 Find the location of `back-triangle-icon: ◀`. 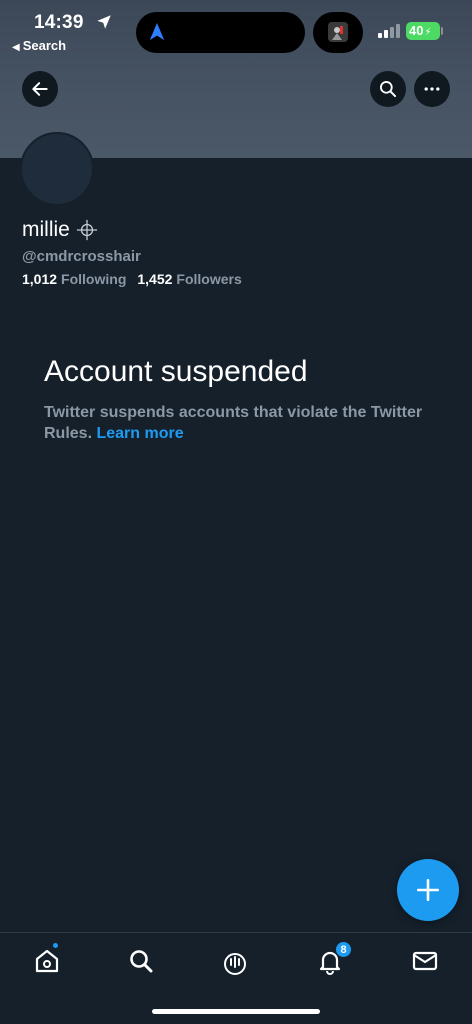

back-triangle-icon: ◀ is located at coordinates (16, 47).